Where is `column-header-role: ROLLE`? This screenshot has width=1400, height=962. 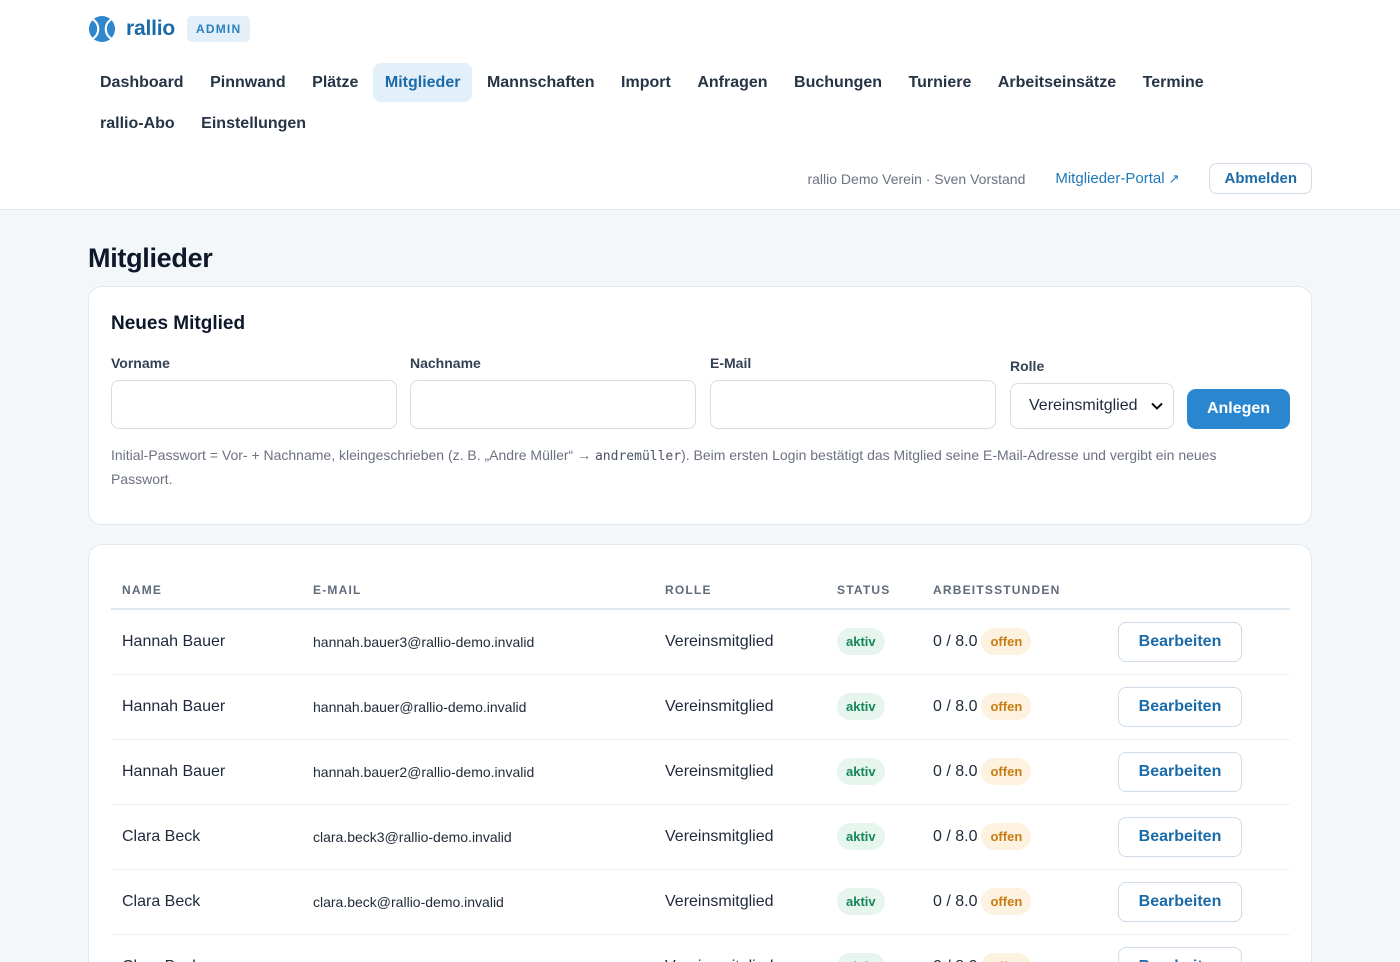 column-header-role: ROLLE is located at coordinates (740, 590).